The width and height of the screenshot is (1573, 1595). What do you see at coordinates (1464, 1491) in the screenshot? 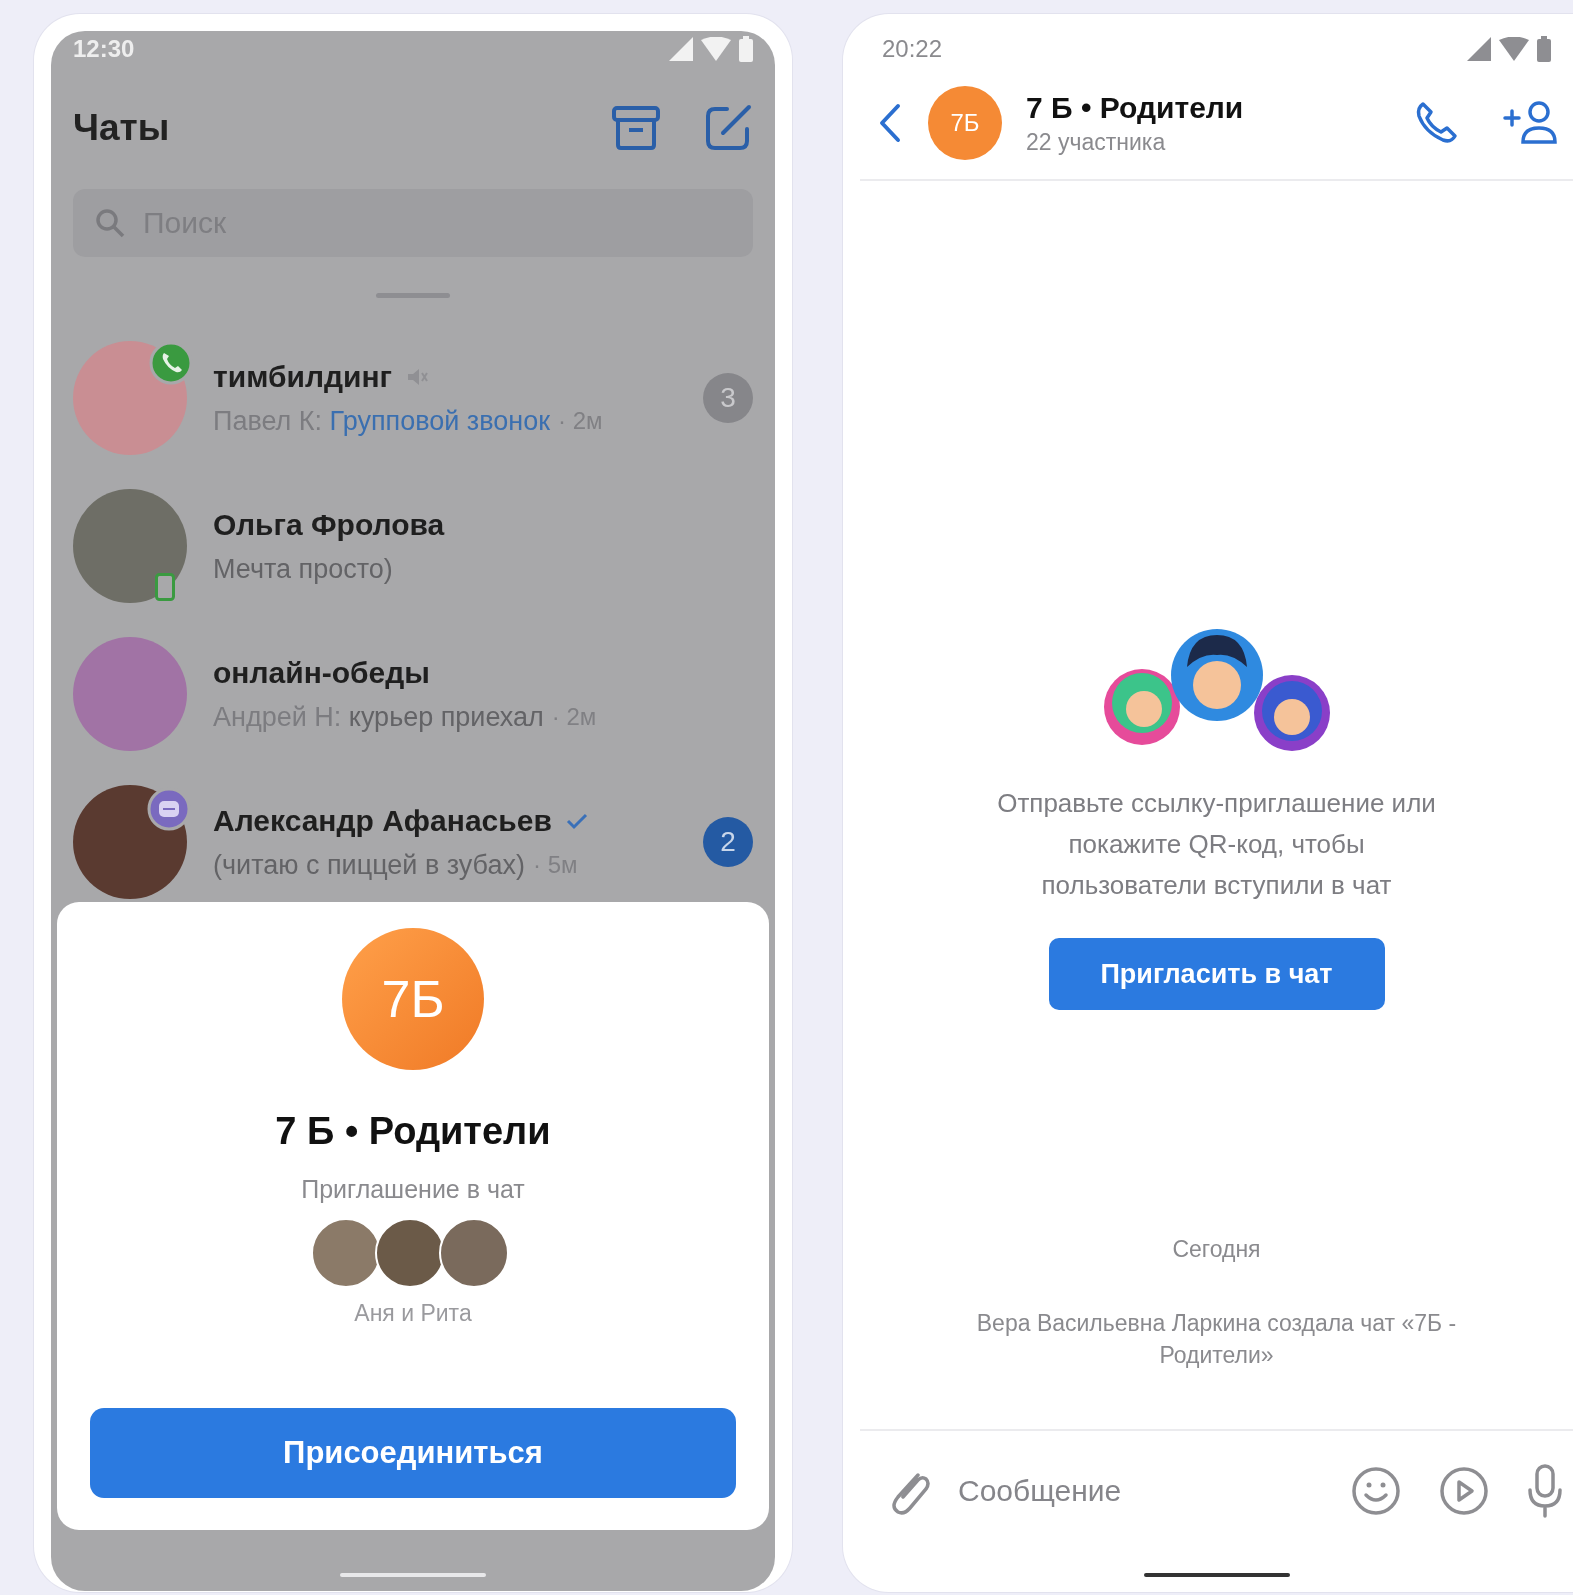
I see `play-icon` at bounding box center [1464, 1491].